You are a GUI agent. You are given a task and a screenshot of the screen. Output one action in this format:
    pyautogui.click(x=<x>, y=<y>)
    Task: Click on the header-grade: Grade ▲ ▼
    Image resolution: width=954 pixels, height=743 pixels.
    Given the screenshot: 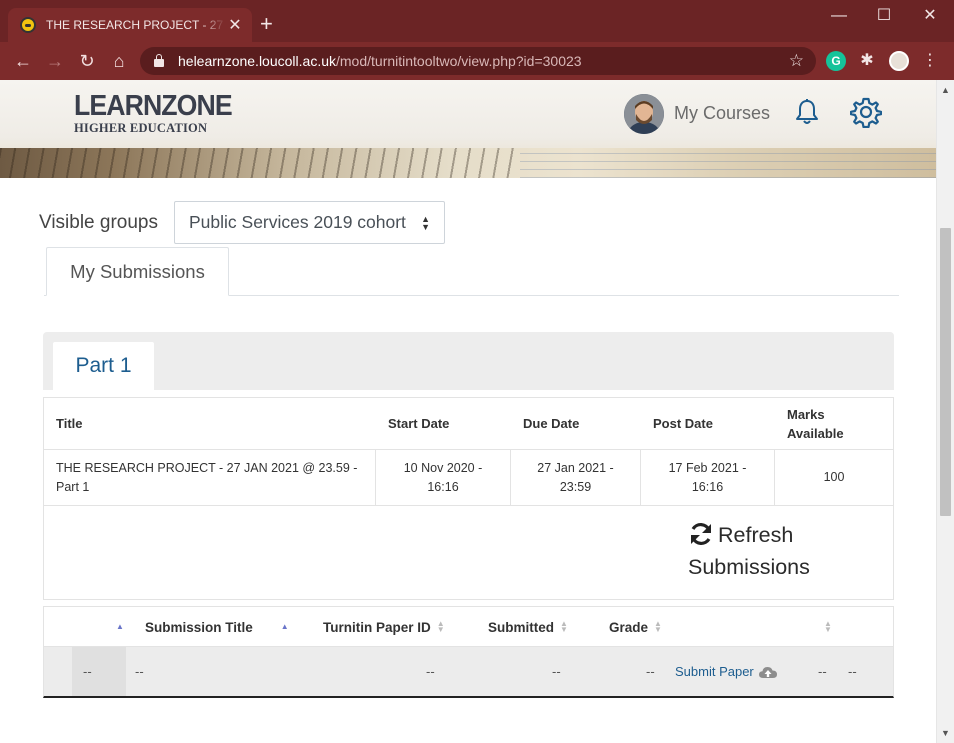 What is the action you would take?
    pyautogui.click(x=635, y=627)
    